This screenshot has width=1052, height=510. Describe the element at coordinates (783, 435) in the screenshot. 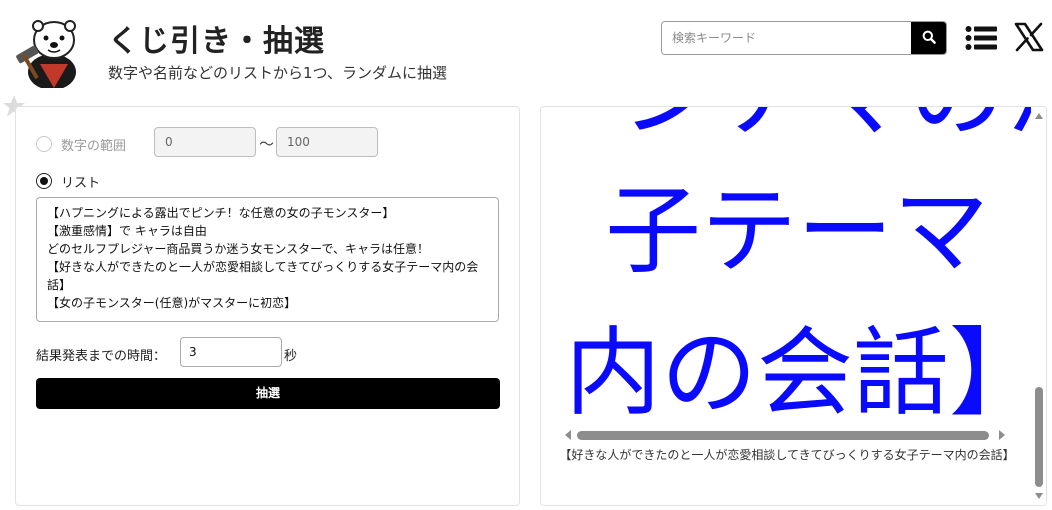

I see `horizontal-scrollbar-thumb` at that location.